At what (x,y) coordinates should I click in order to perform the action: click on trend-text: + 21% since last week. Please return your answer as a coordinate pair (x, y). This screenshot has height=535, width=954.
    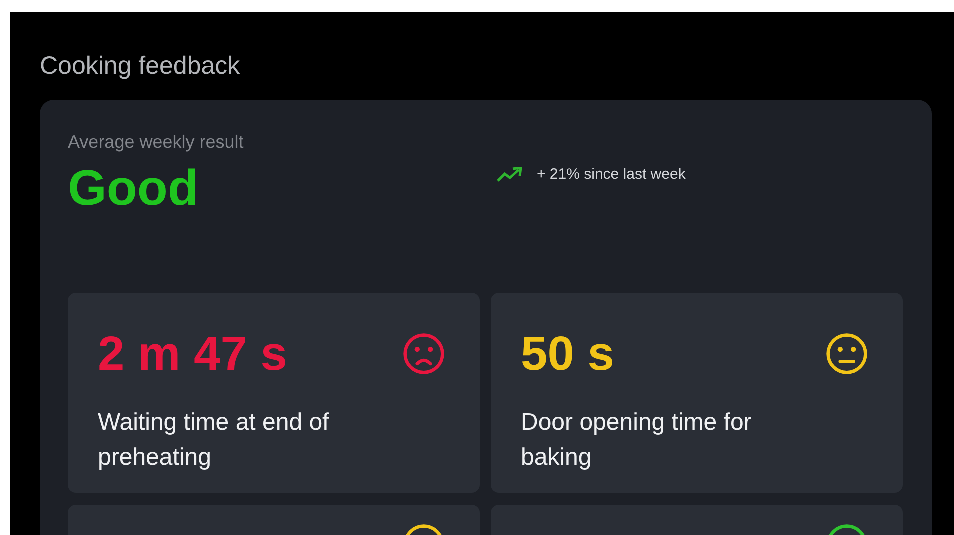
    Looking at the image, I should click on (611, 174).